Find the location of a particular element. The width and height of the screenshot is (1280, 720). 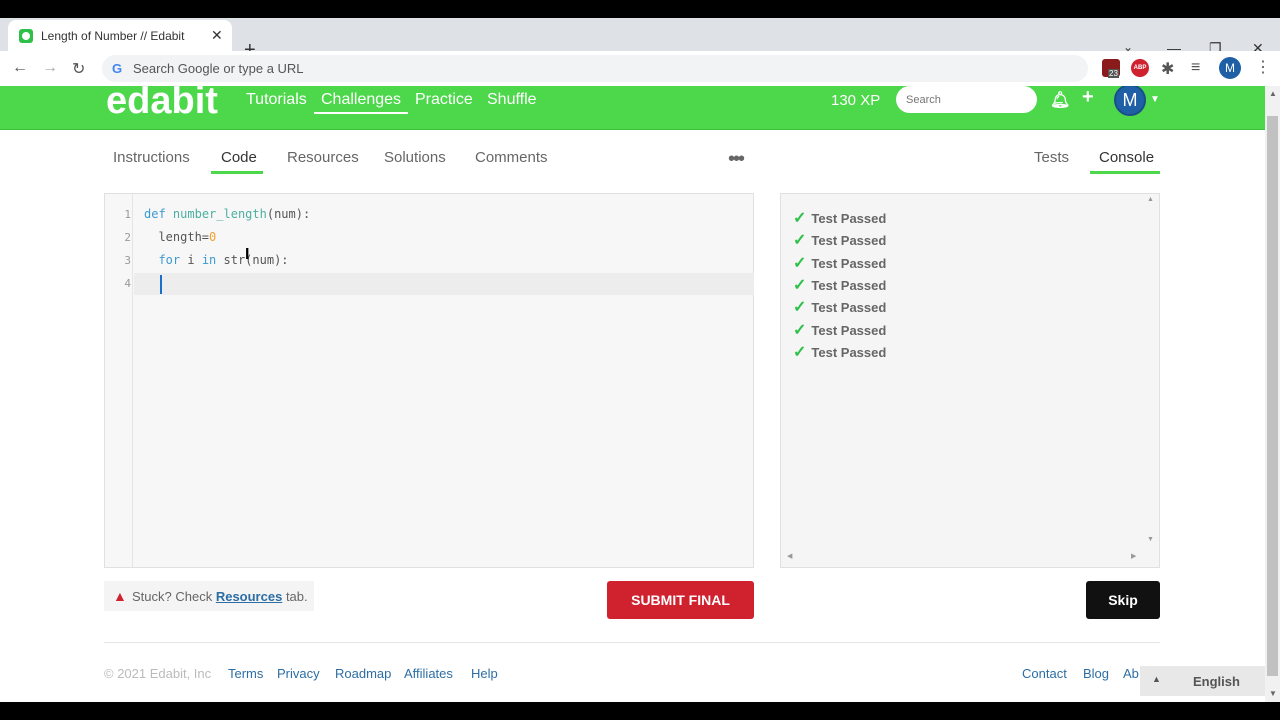

tab-console-underline is located at coordinates (1125, 172).